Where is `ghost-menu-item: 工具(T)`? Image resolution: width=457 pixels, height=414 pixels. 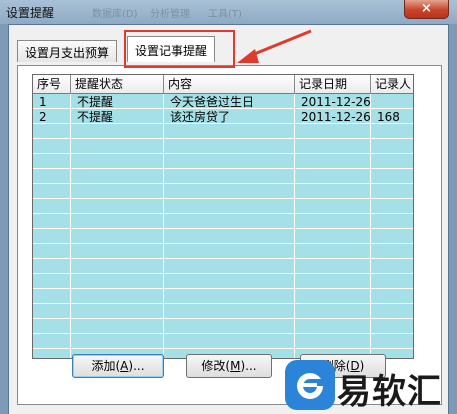
ghost-menu-item: 工具(T) is located at coordinates (225, 14).